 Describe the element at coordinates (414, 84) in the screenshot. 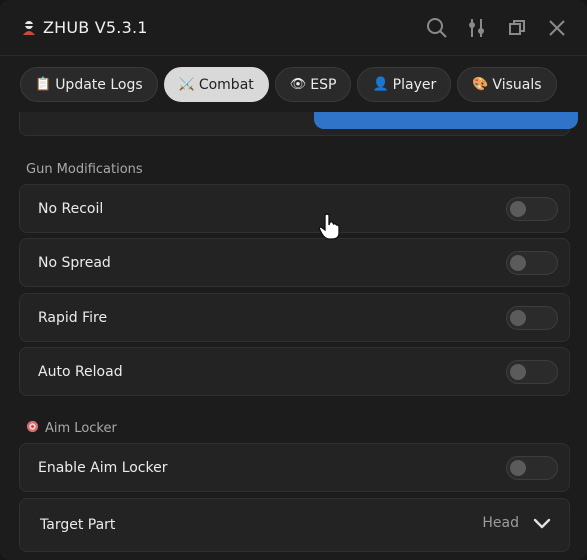

I see `tab-label: Player` at that location.